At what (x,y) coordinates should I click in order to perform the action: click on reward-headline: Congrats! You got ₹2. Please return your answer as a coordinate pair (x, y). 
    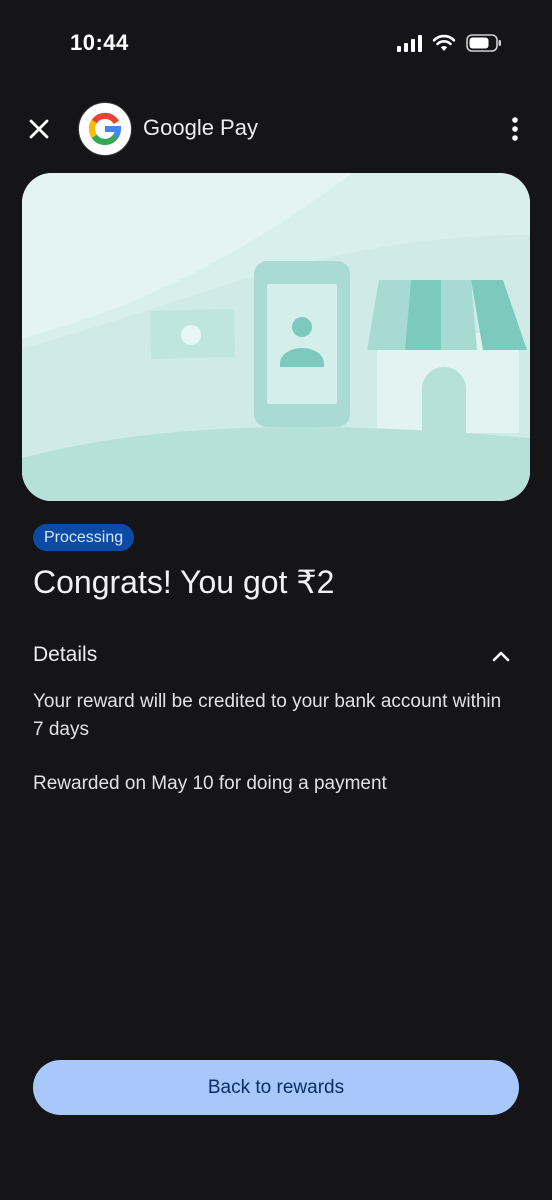
    Looking at the image, I should click on (184, 582).